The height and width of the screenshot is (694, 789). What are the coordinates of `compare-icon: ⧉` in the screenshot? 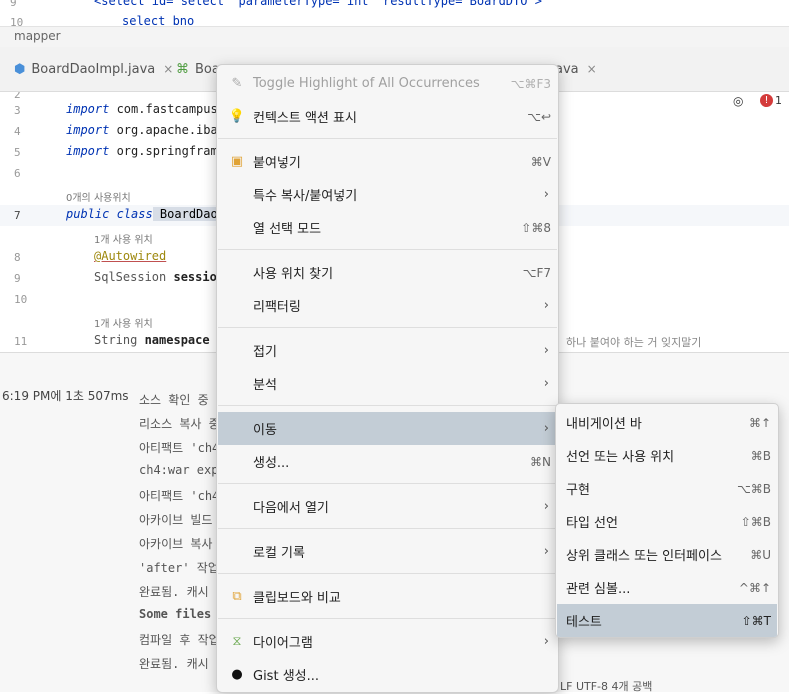 It's located at (237, 596).